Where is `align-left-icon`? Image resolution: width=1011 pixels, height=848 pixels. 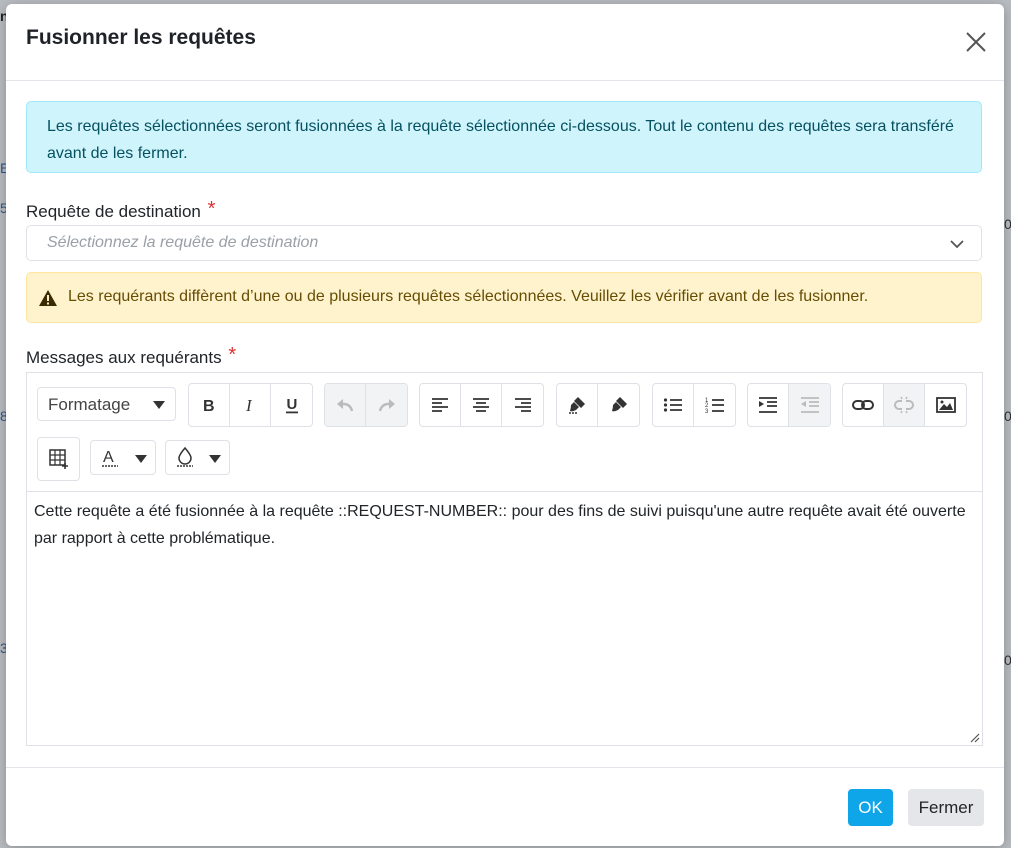
align-left-icon is located at coordinates (440, 405).